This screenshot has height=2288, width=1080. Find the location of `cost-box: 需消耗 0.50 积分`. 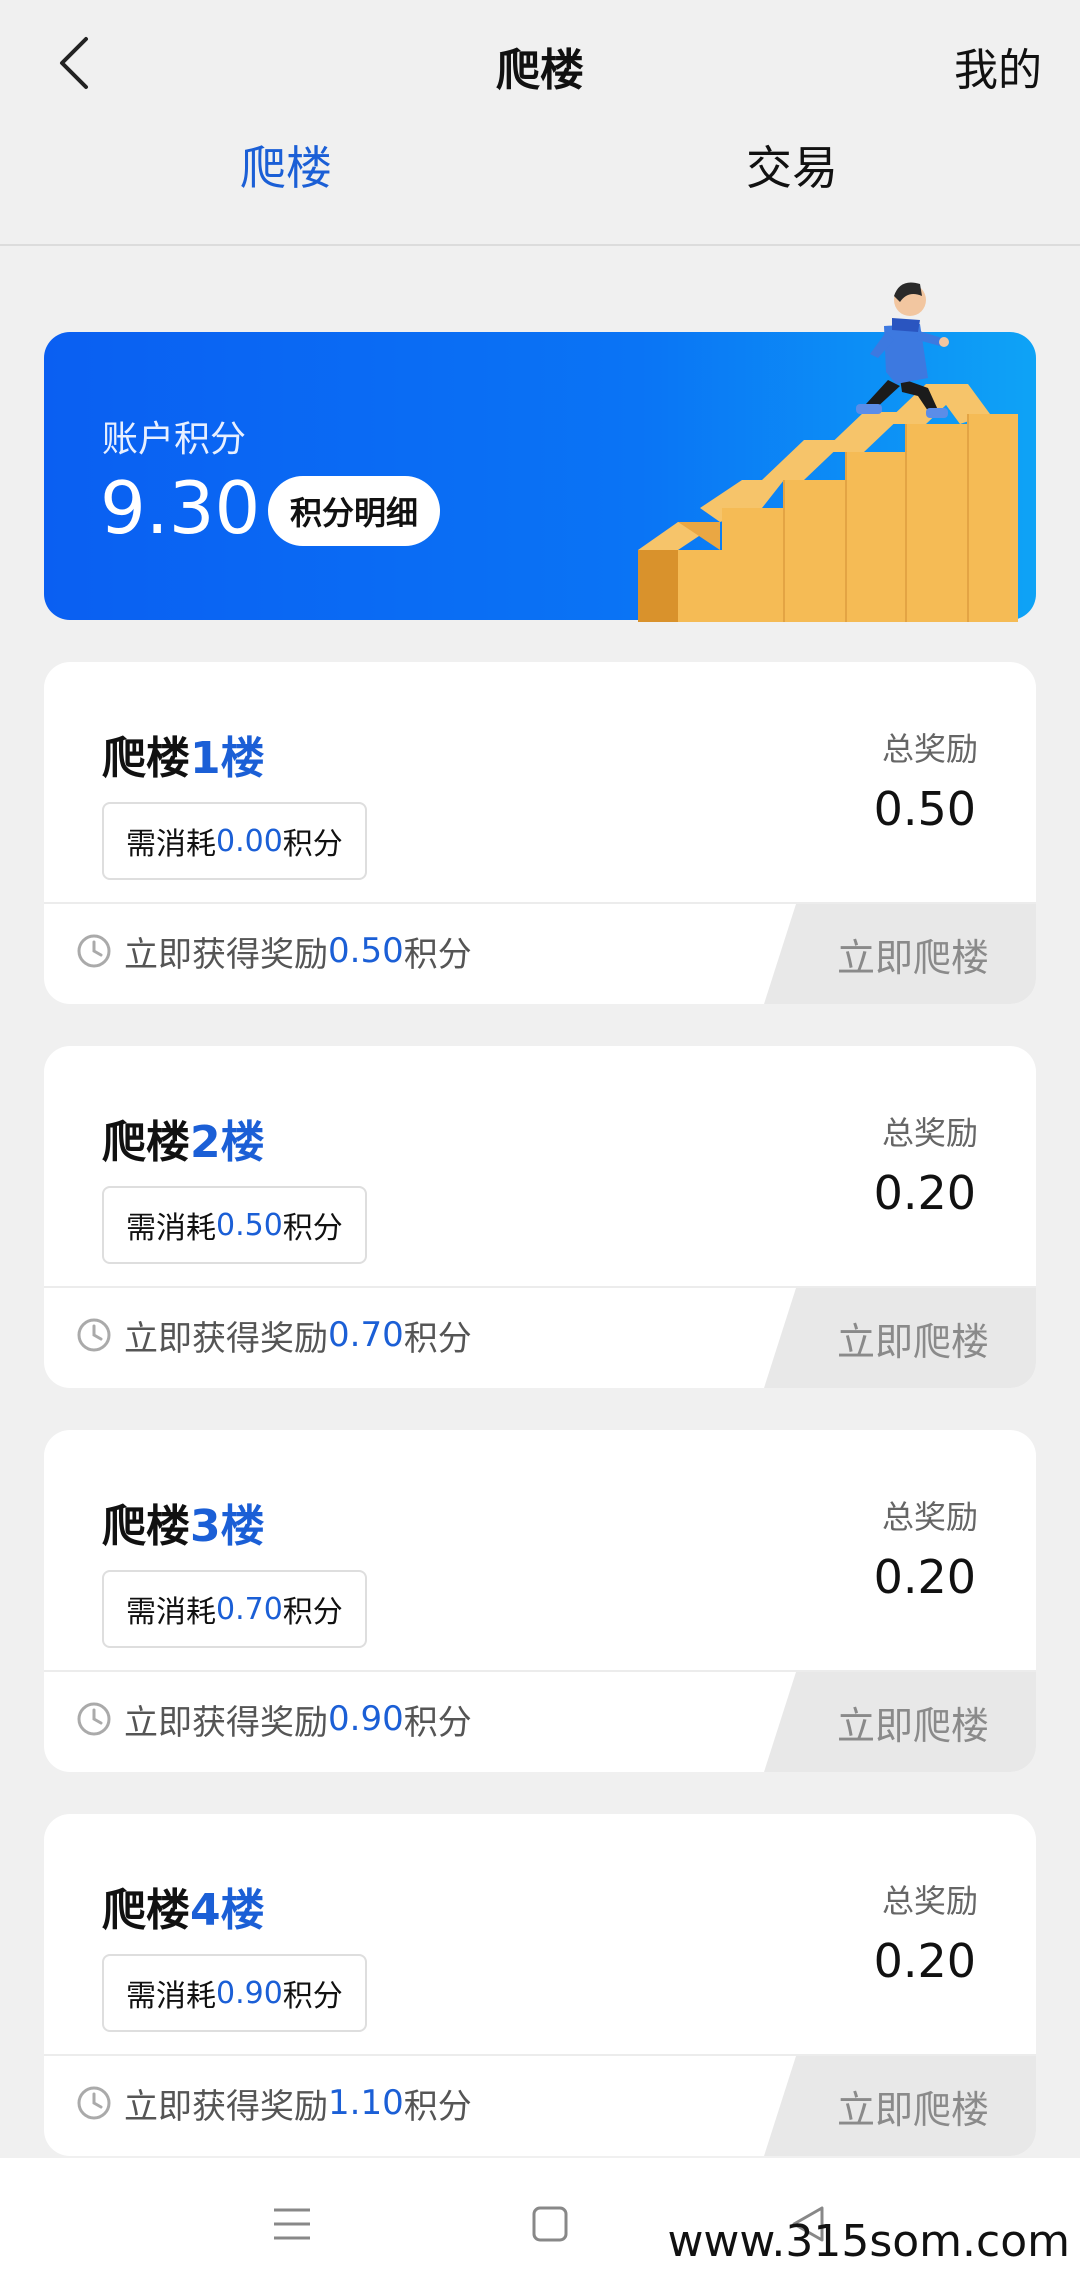

cost-box: 需消耗 0.50 积分 is located at coordinates (234, 1225).